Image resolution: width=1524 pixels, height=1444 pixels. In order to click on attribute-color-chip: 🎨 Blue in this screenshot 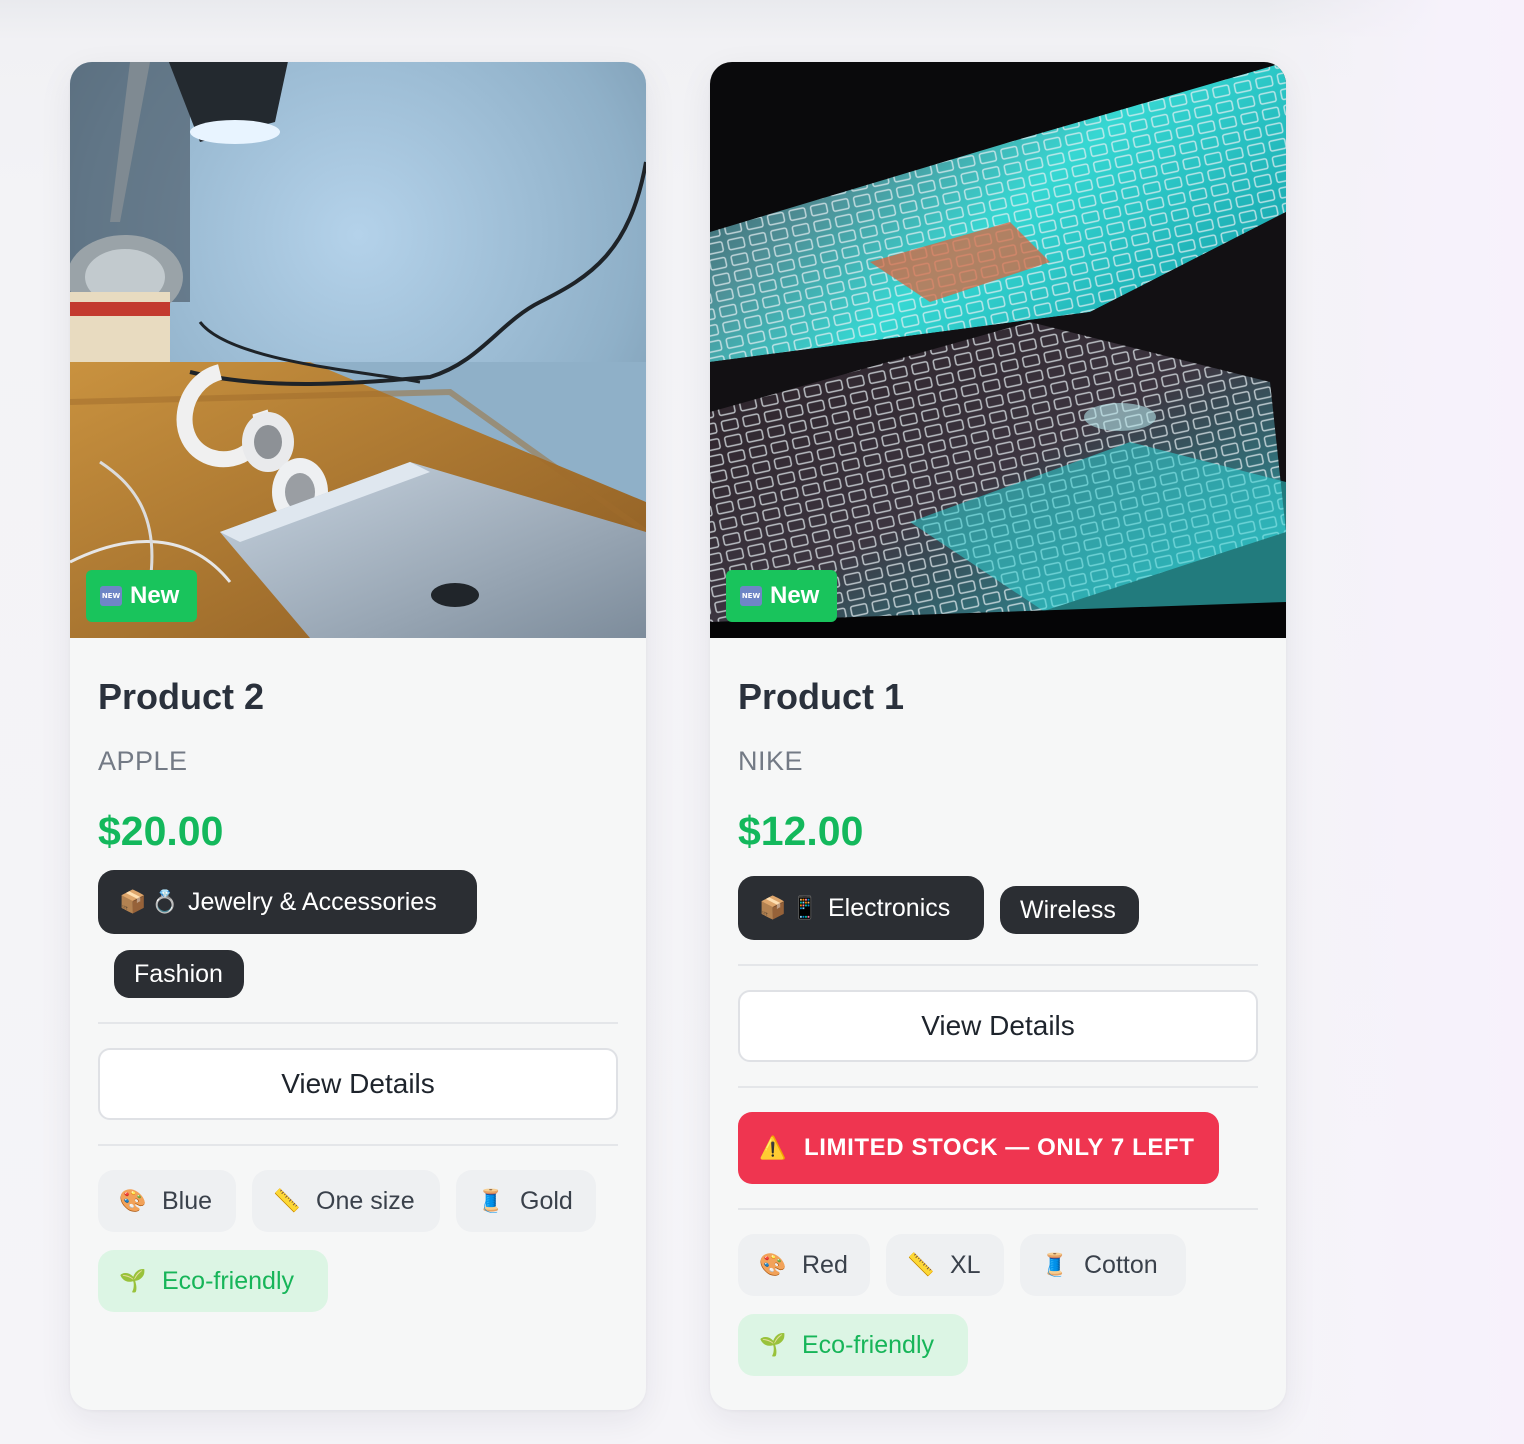, I will do `click(167, 1201)`.